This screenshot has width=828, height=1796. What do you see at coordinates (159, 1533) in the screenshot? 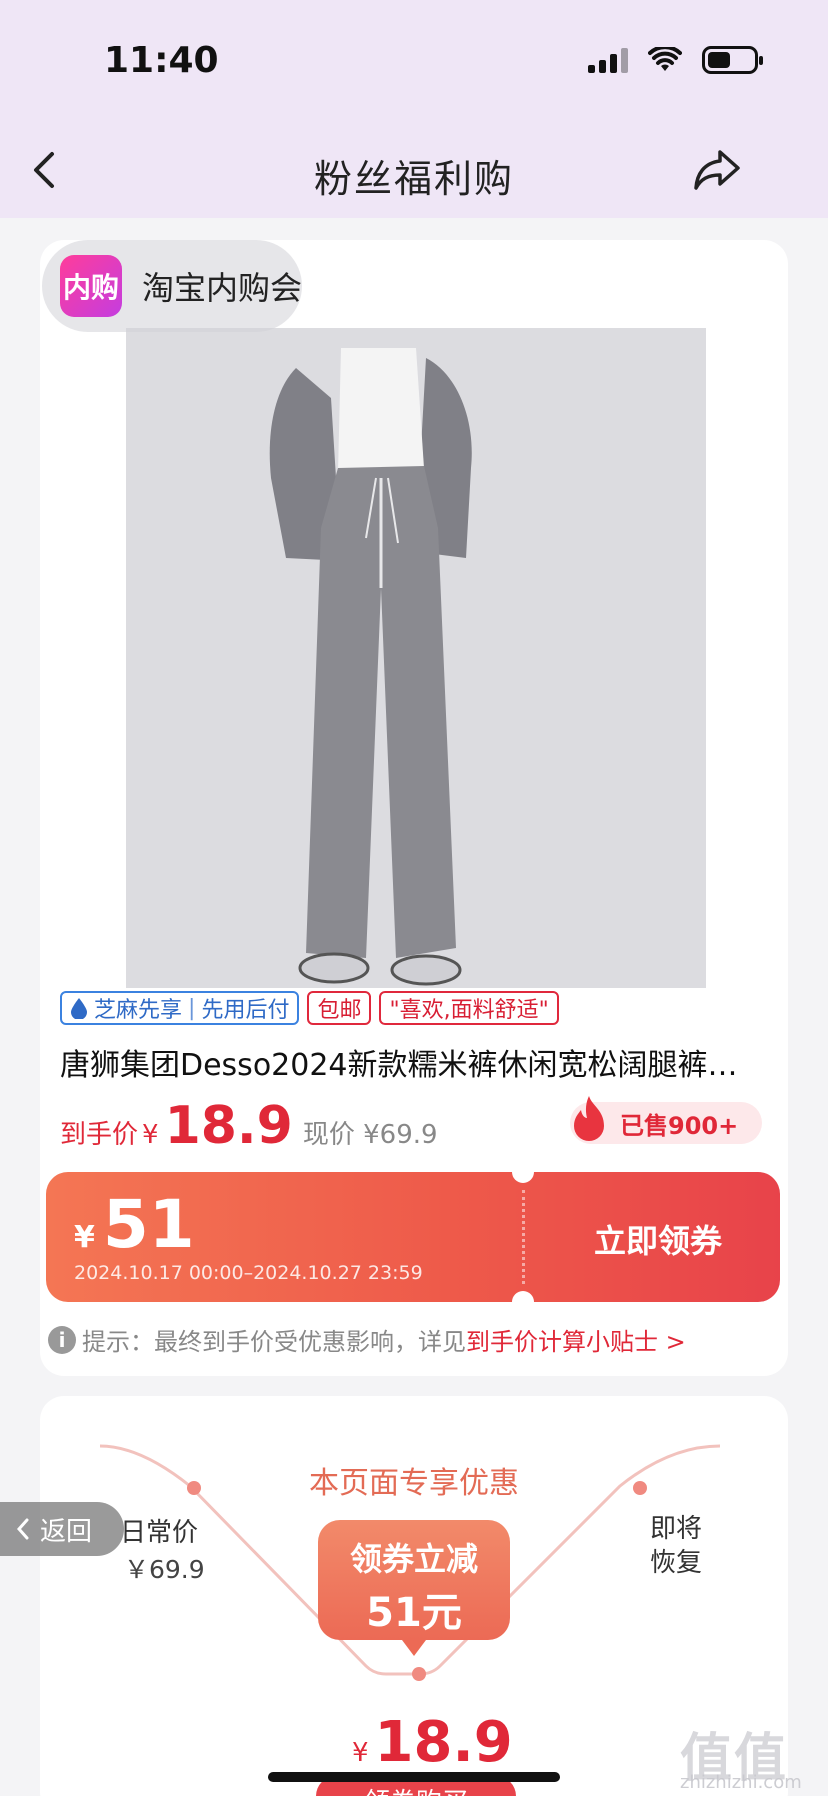
I see `daily-price-label: 日常价` at bounding box center [159, 1533].